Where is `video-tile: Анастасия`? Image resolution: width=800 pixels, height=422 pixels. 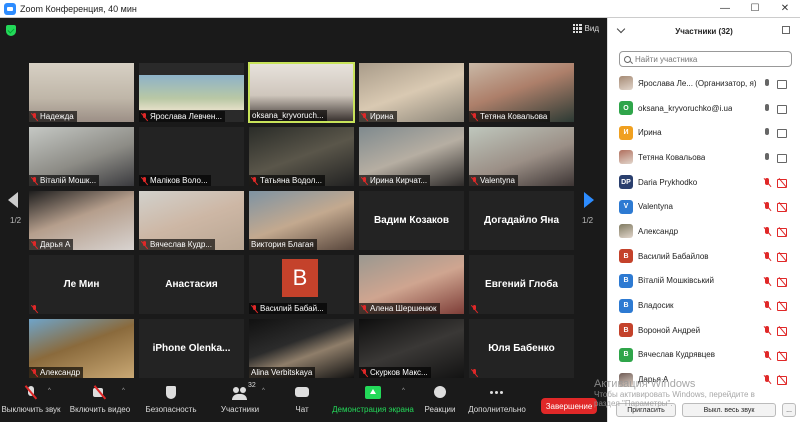 video-tile: Анастасия is located at coordinates (191, 284).